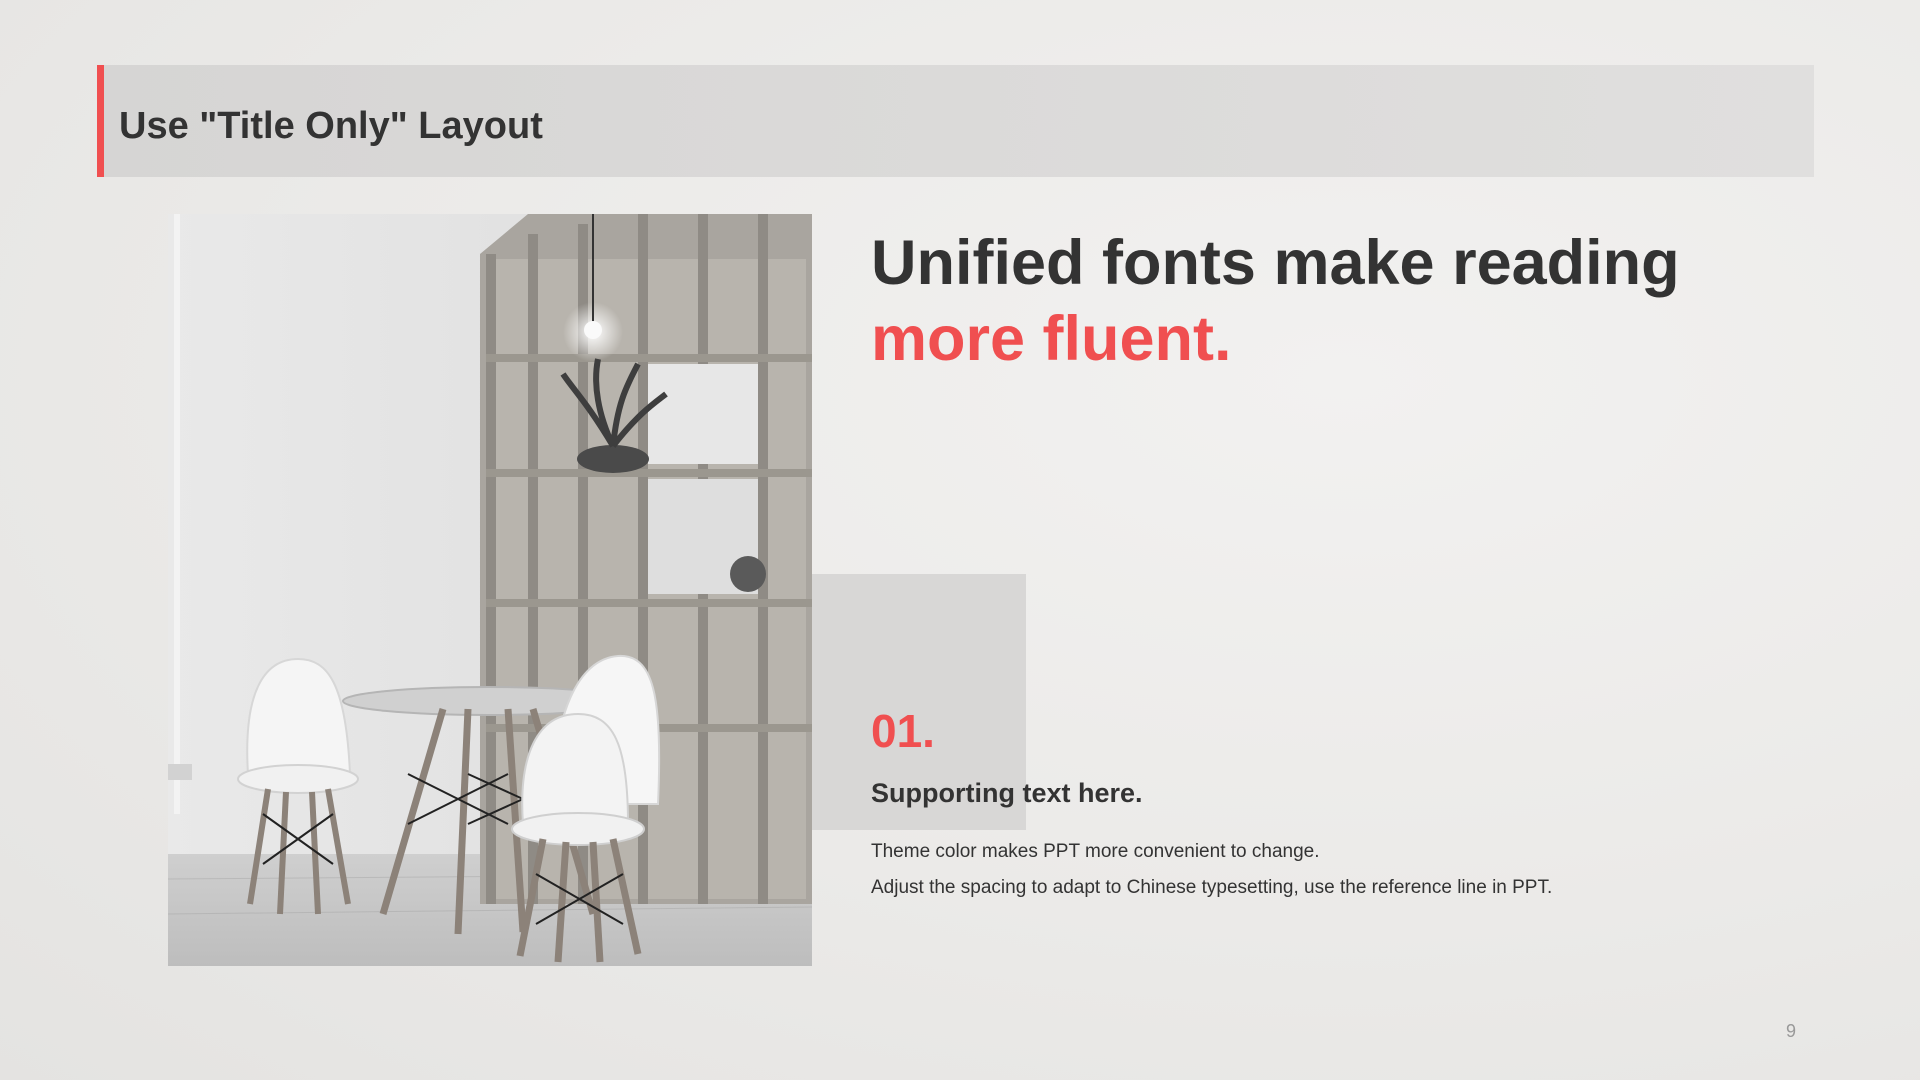 The image size is (1920, 1080). I want to click on headline-line-2-accent: more fluent., so click(1051, 339).